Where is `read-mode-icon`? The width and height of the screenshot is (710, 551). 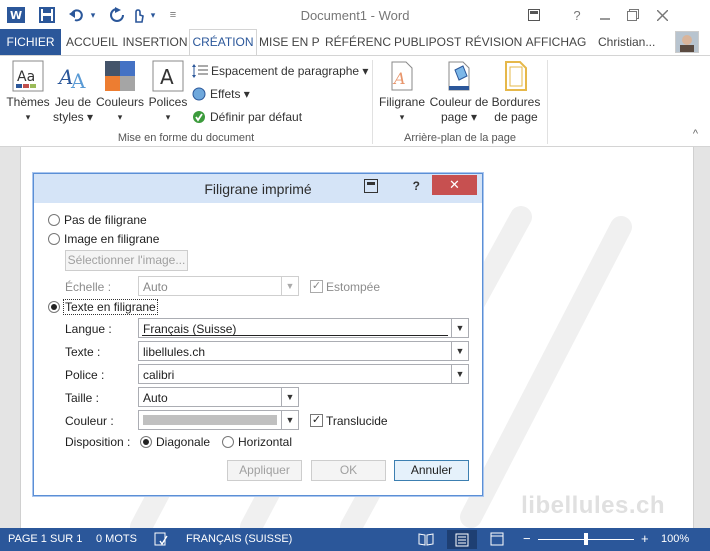
read-mode-icon is located at coordinates (426, 540).